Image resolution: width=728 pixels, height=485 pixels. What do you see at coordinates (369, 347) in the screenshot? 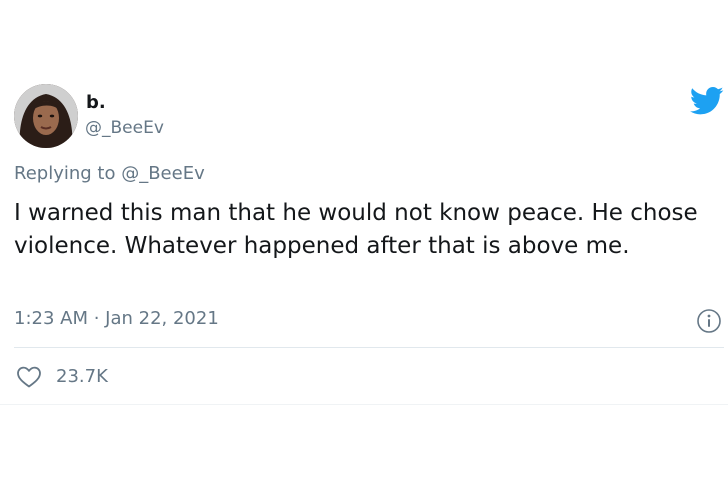
I see `divider` at bounding box center [369, 347].